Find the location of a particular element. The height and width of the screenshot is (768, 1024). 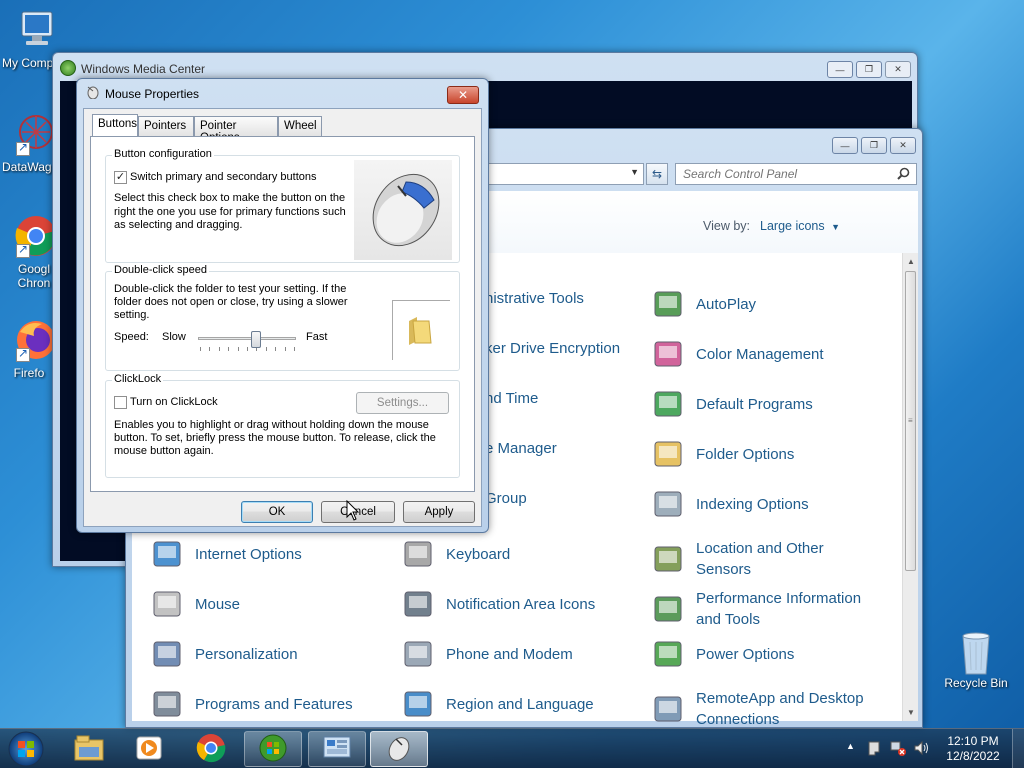

cp-item-color-management: Color Management is located at coordinates (738, 354).